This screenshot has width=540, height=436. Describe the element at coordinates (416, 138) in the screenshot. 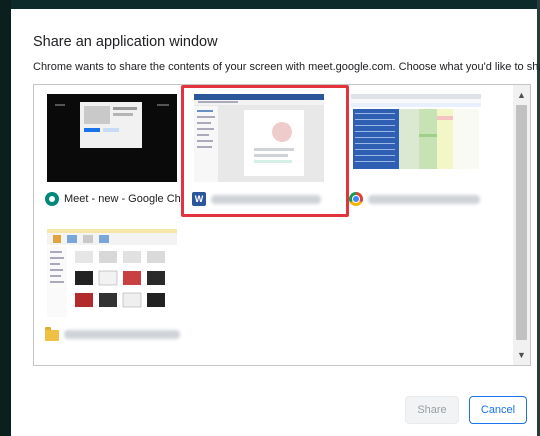

I see `window-thumbnail-chrome` at that location.